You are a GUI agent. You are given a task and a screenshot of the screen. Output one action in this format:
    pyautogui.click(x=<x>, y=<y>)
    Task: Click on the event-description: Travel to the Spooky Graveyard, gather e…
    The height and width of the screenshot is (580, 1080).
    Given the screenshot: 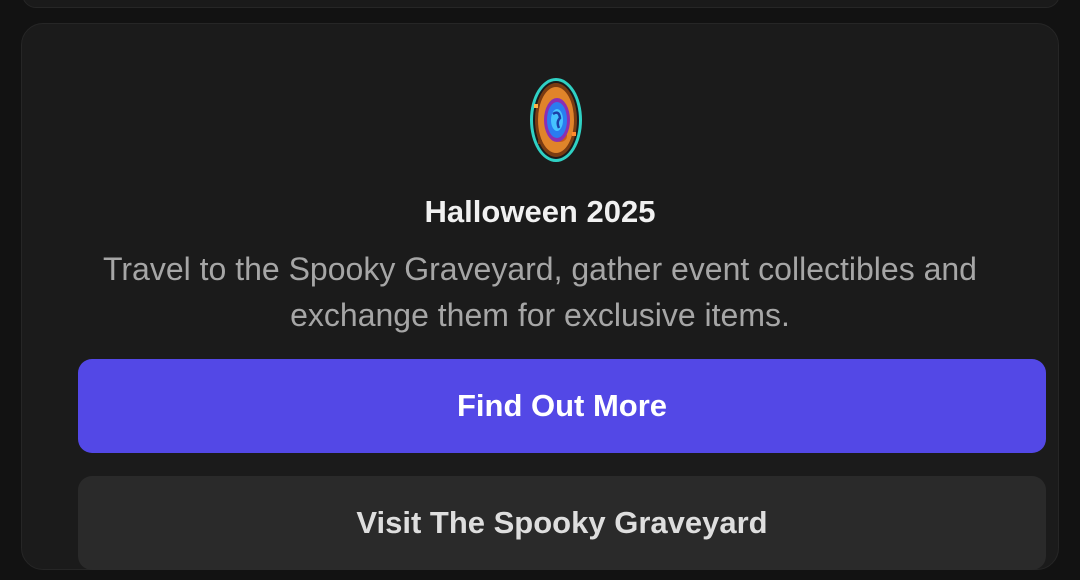 What is the action you would take?
    pyautogui.click(x=540, y=292)
    